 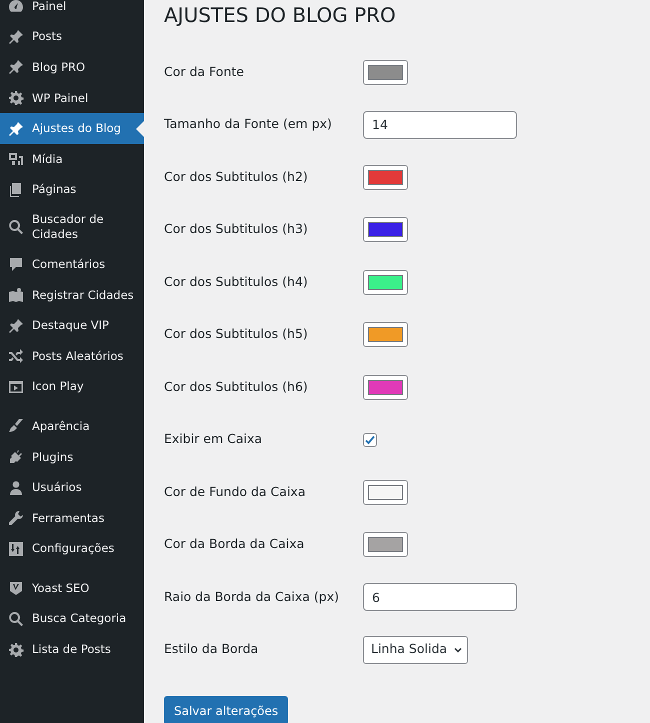 What do you see at coordinates (204, 71) in the screenshot?
I see `field-label: Cor da Fonte` at bounding box center [204, 71].